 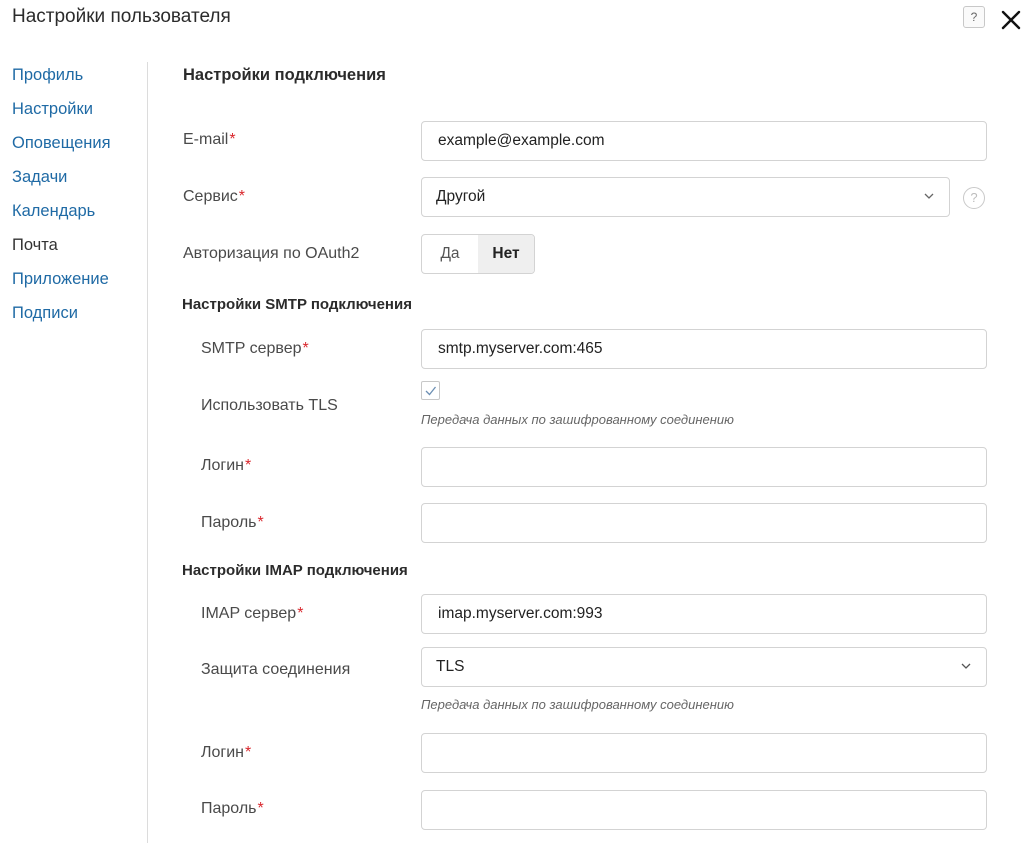 What do you see at coordinates (461, 196) in the screenshot?
I see `service-select-value: Другой` at bounding box center [461, 196].